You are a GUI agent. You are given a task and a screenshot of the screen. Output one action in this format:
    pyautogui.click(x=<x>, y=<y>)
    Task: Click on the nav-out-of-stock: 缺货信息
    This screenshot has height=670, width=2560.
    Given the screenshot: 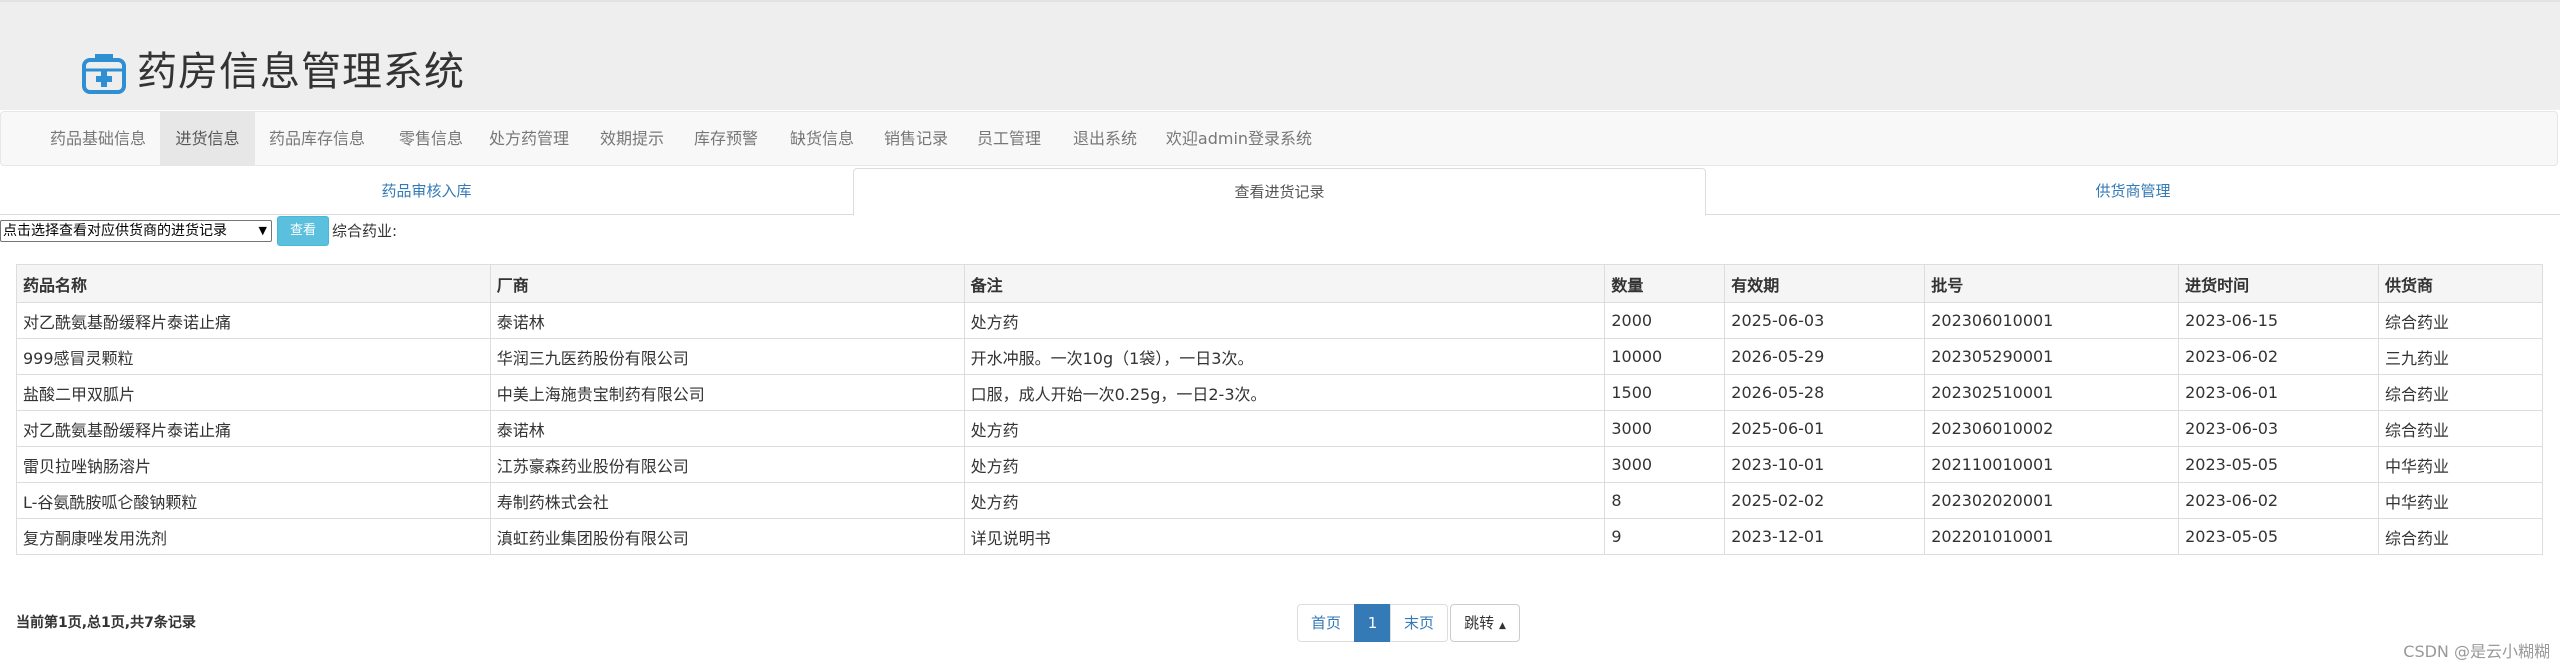 What is the action you would take?
    pyautogui.click(x=822, y=138)
    